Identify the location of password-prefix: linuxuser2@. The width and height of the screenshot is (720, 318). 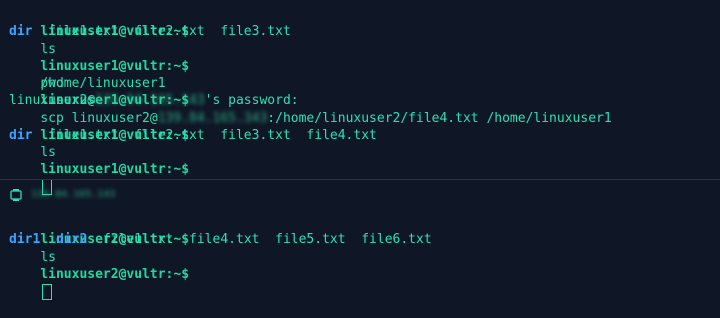
(52, 101).